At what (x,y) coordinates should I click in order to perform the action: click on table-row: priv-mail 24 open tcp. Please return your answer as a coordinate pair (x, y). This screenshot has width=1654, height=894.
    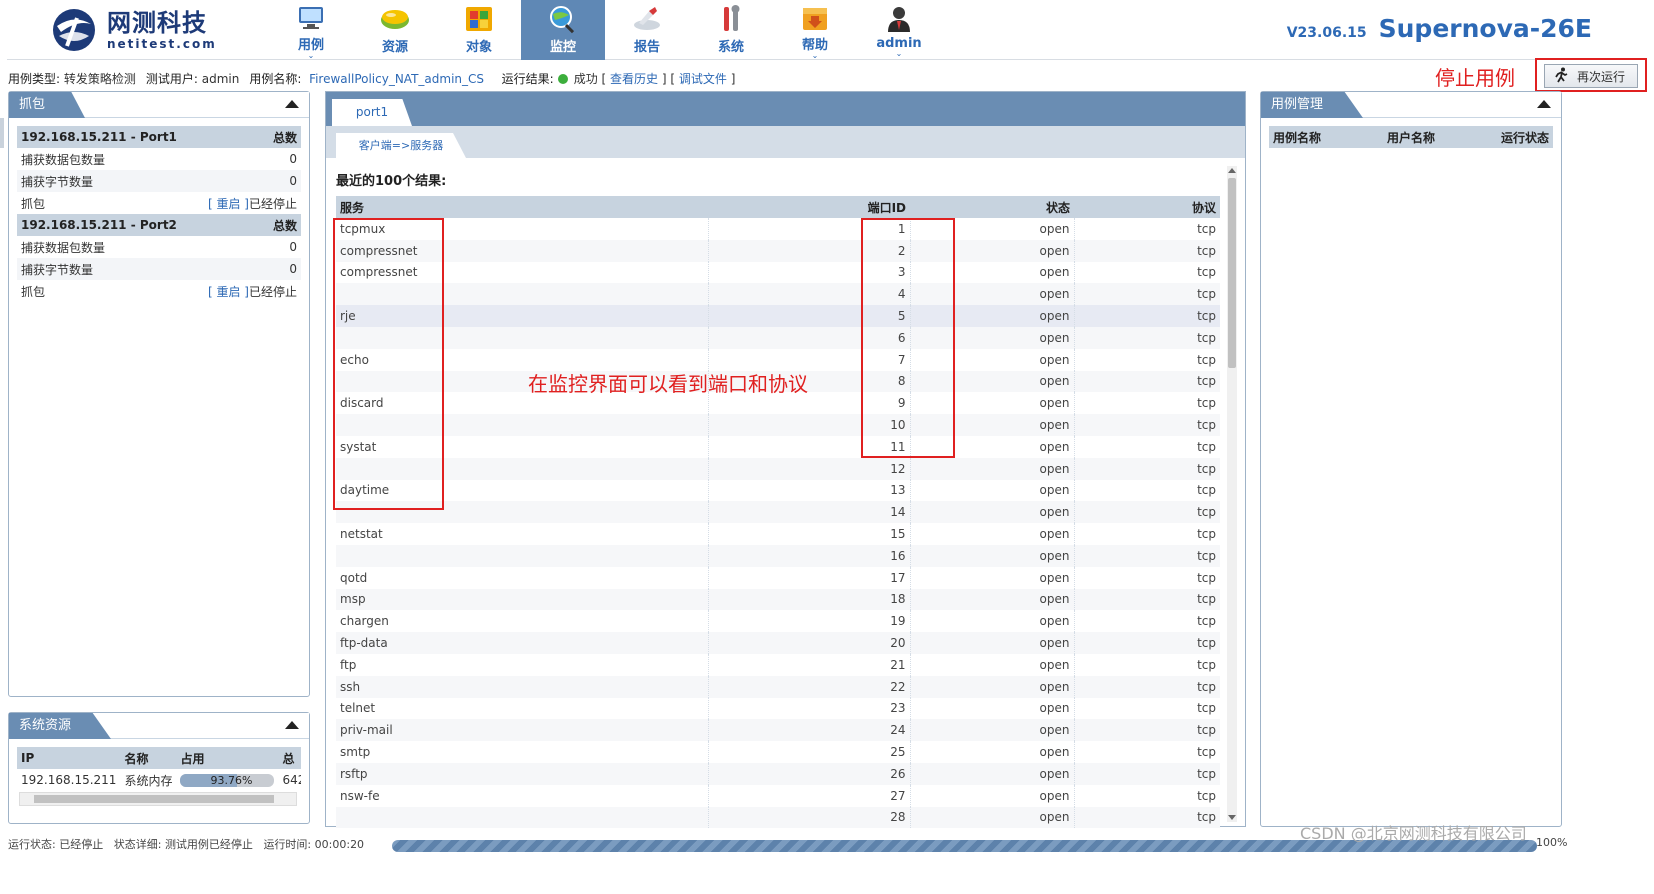
    Looking at the image, I should click on (778, 730).